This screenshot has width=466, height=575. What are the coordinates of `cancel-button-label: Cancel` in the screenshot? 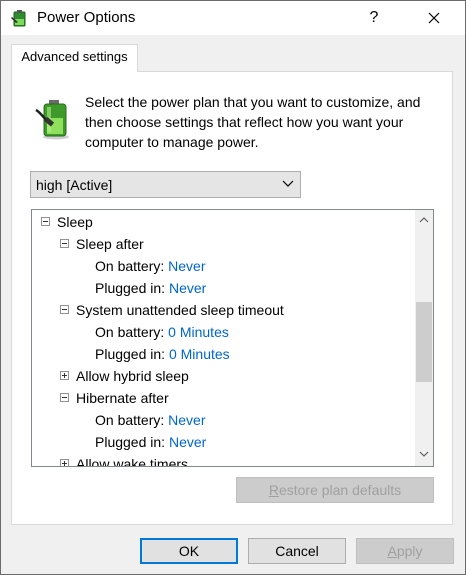 It's located at (297, 551).